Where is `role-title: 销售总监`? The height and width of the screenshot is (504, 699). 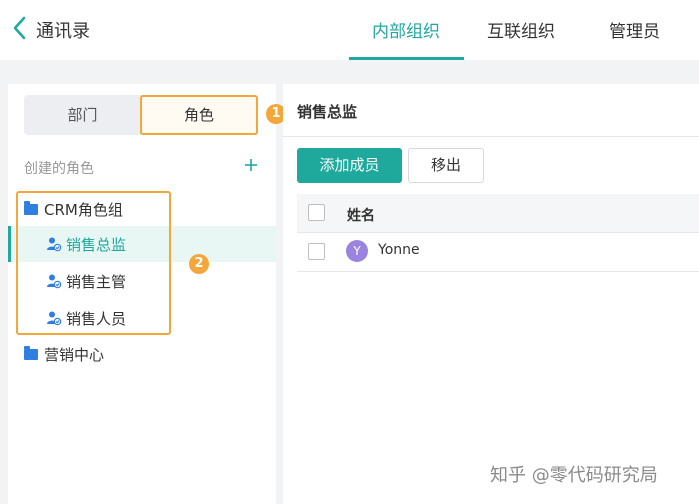
role-title: 销售总监 is located at coordinates (327, 112).